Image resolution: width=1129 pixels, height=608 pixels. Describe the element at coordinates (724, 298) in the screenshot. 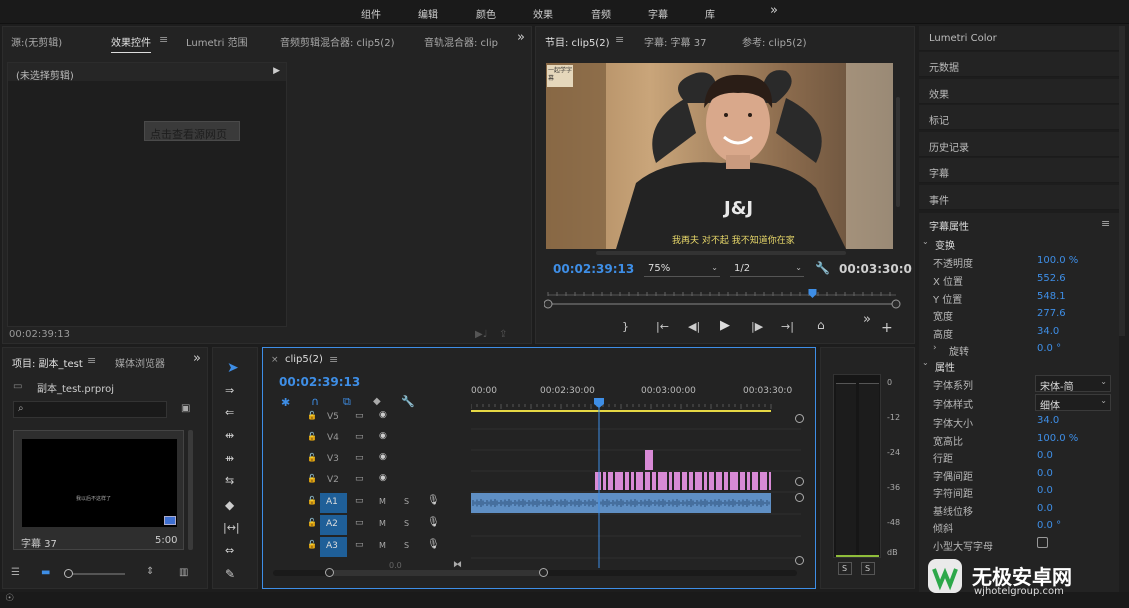

I see `program-mini-ruler` at that location.